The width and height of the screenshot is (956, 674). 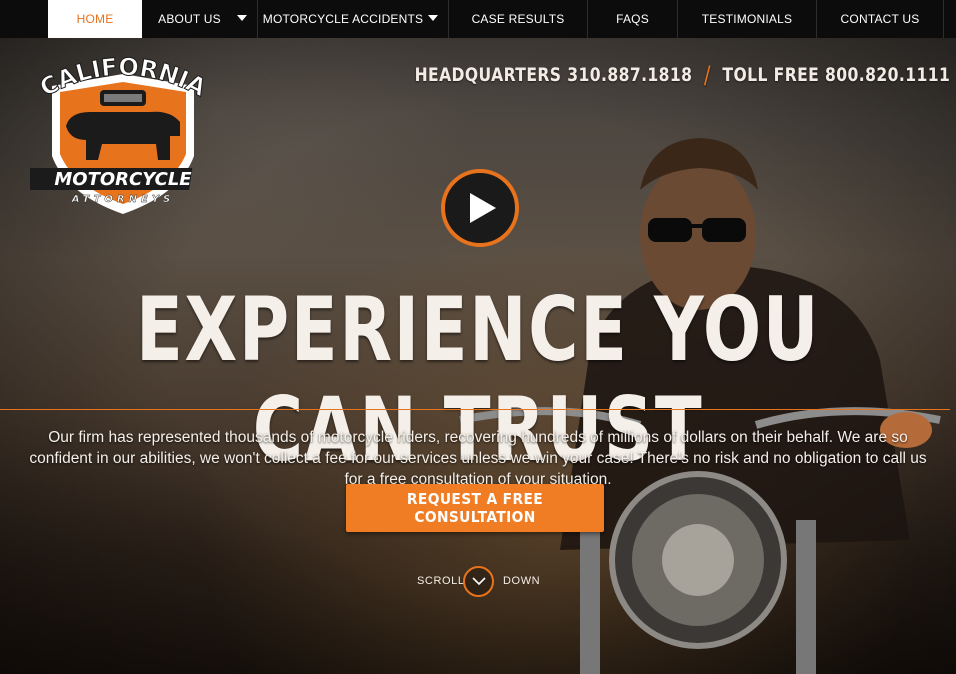 I want to click on nav-home: HOME, so click(x=95, y=19).